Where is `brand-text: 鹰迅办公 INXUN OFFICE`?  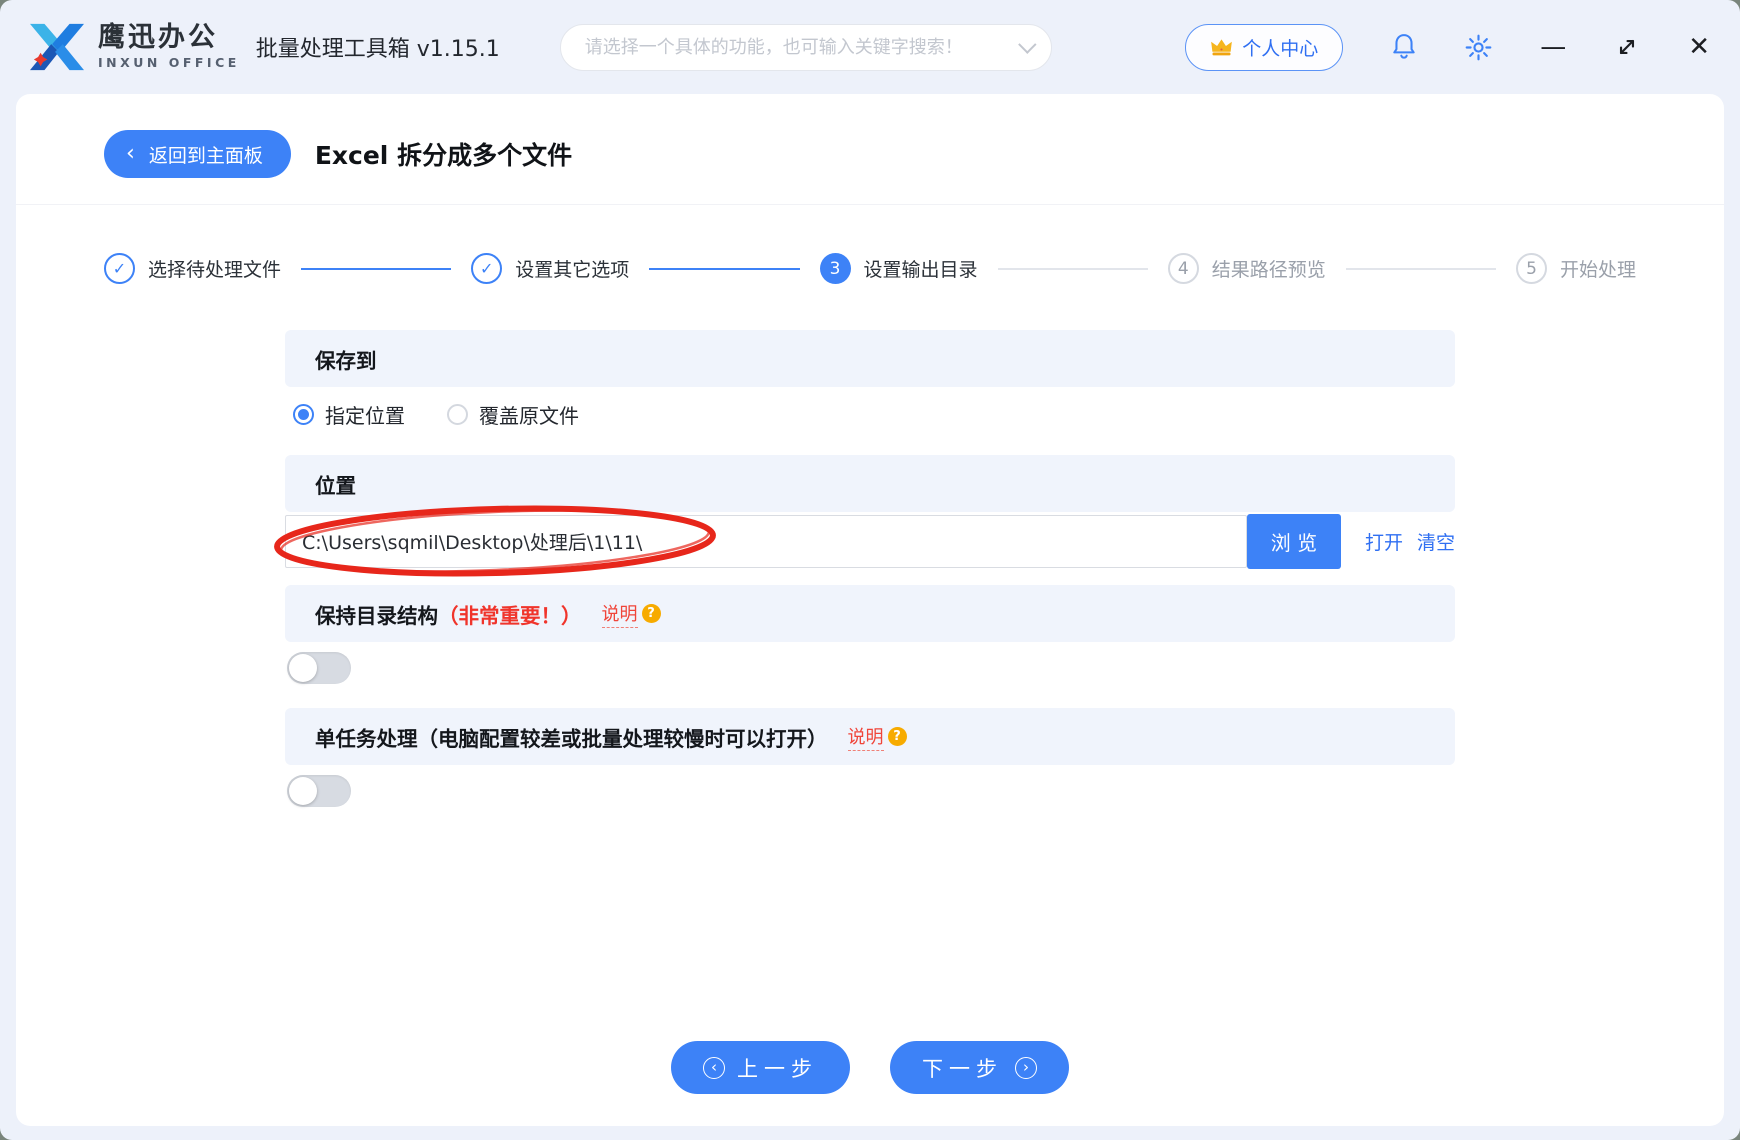
brand-text: 鹰迅办公 INXUN OFFICE is located at coordinates (169, 46).